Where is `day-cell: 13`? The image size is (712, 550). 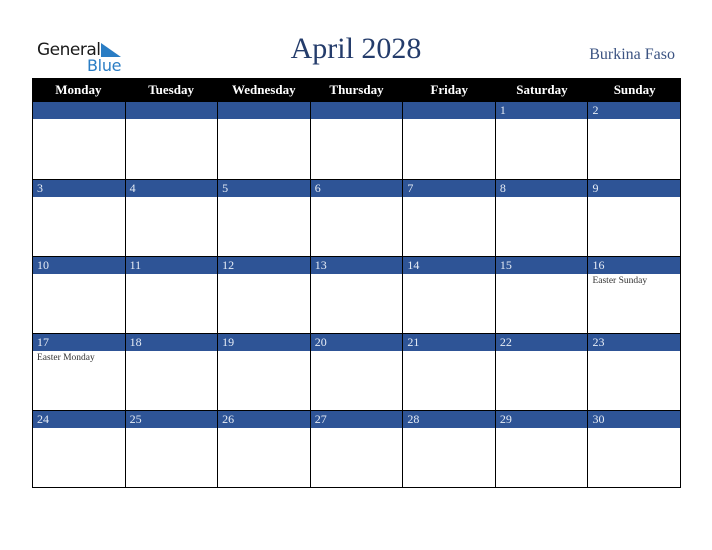
day-cell: 13 is located at coordinates (357, 294).